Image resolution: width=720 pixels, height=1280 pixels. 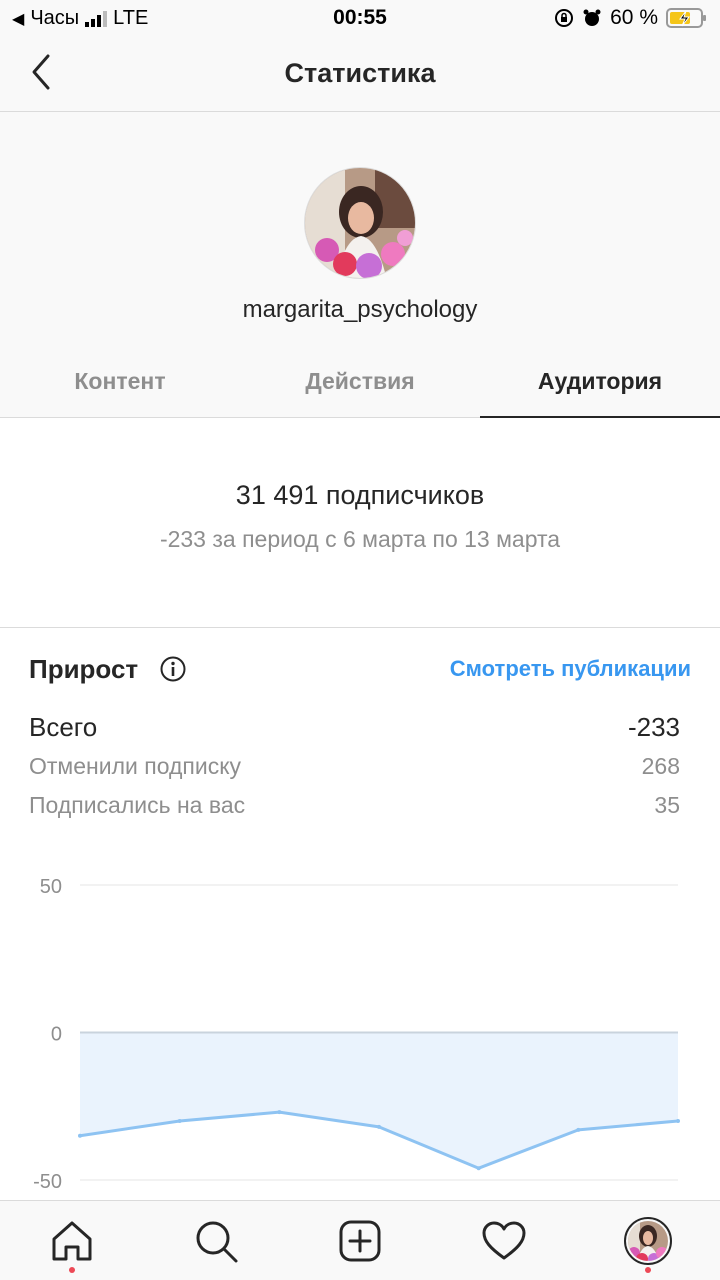 What do you see at coordinates (360, 309) in the screenshot?
I see `profile-username: margarita_psychology` at bounding box center [360, 309].